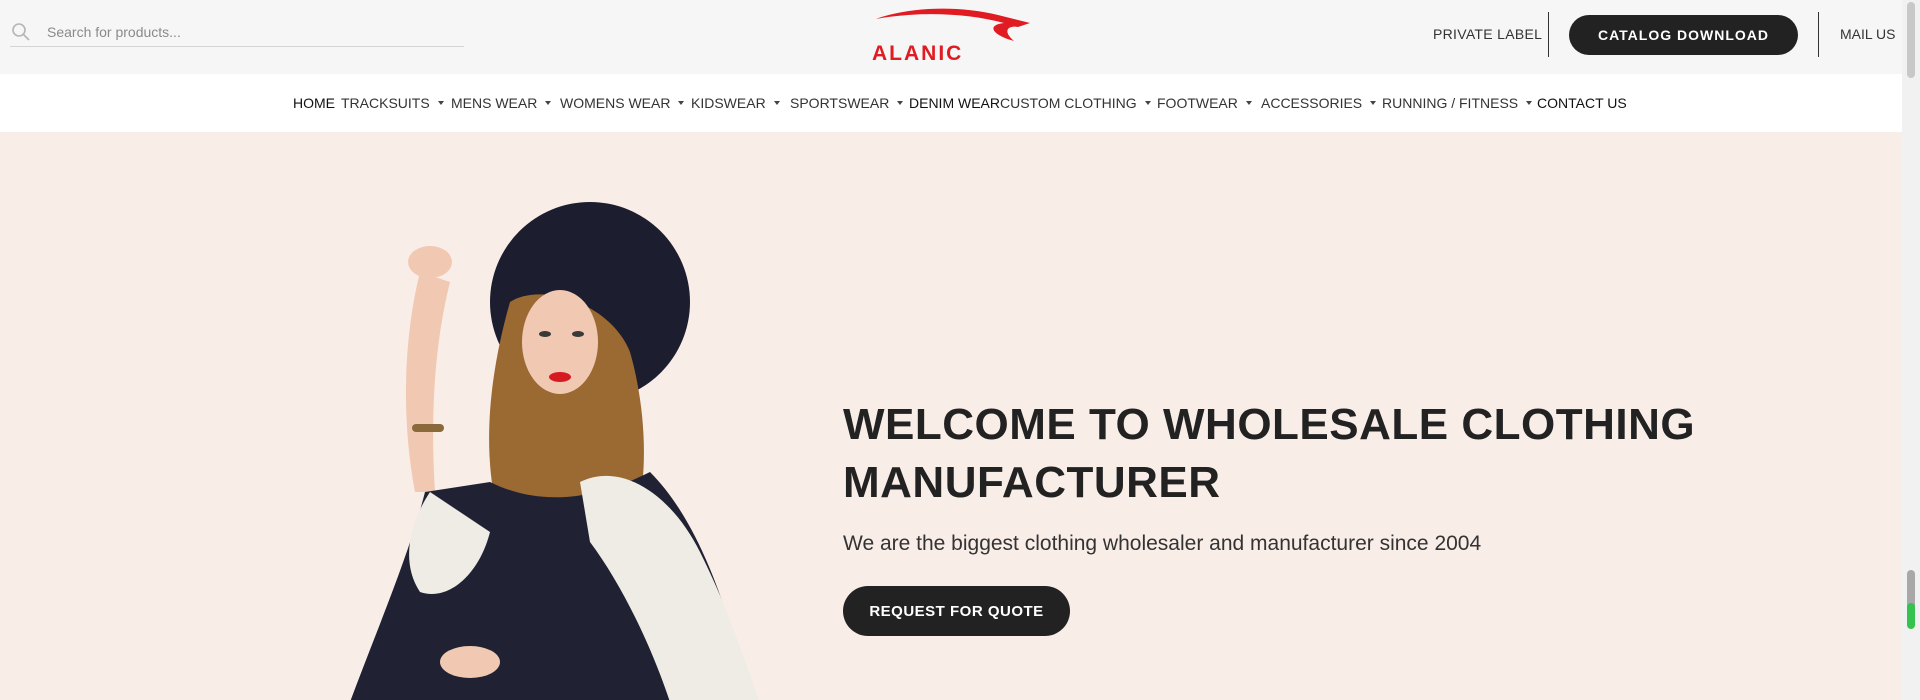 This screenshot has width=1920, height=700. I want to click on hero-title-line-2: MANUFACTURER, so click(1032, 482).